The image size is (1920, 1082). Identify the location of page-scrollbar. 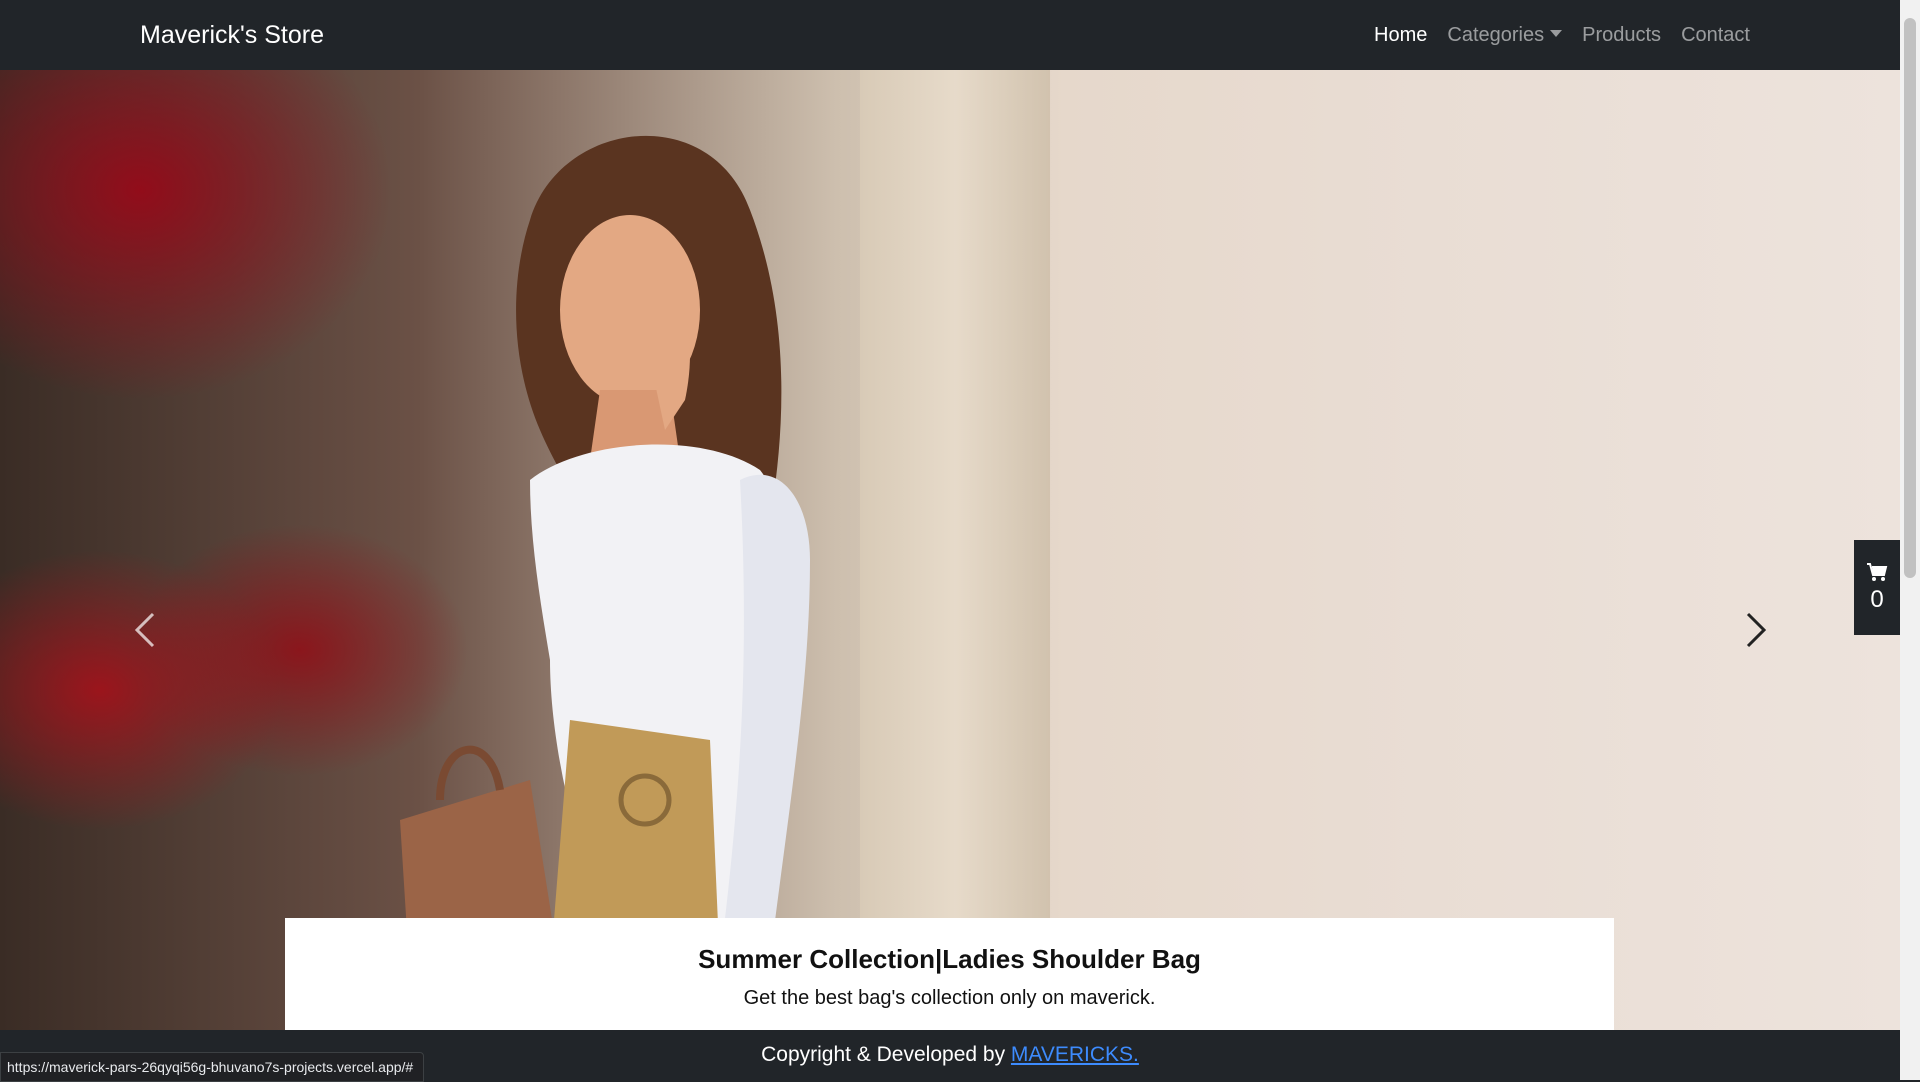
(1910, 540).